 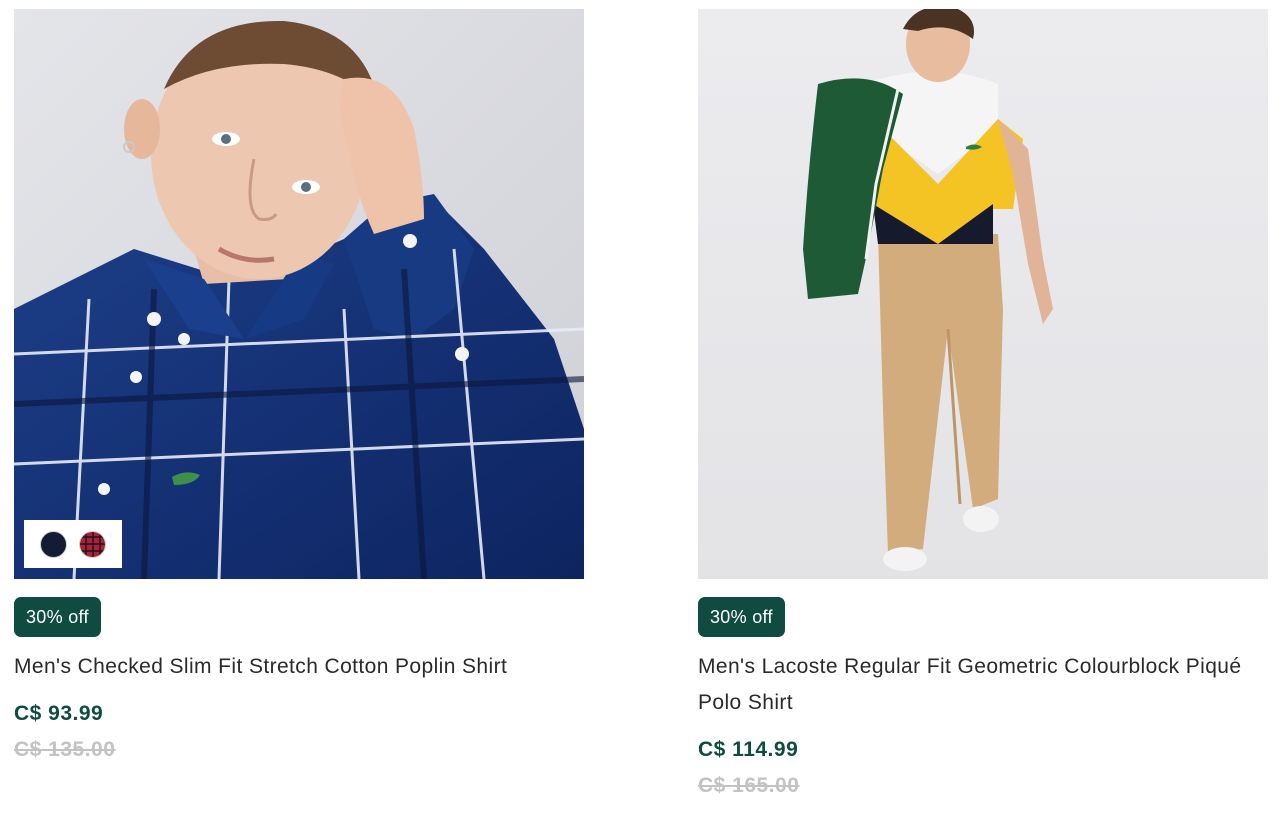 What do you see at coordinates (749, 785) in the screenshot?
I see `original-price: C$ 165.00` at bounding box center [749, 785].